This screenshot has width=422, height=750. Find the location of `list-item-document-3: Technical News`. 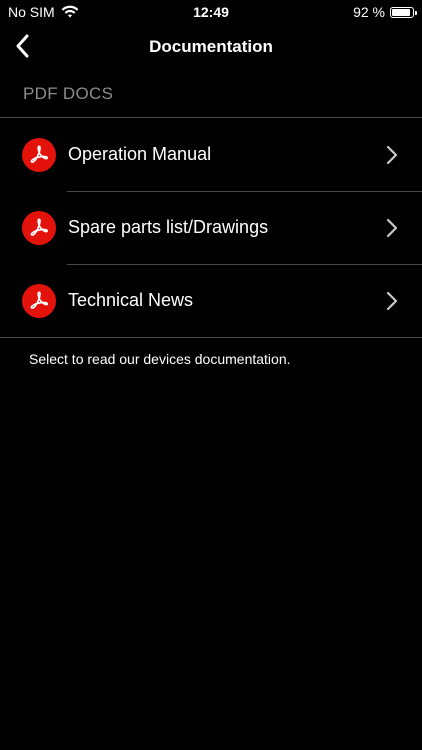

list-item-document-3: Technical News is located at coordinates (211, 300).